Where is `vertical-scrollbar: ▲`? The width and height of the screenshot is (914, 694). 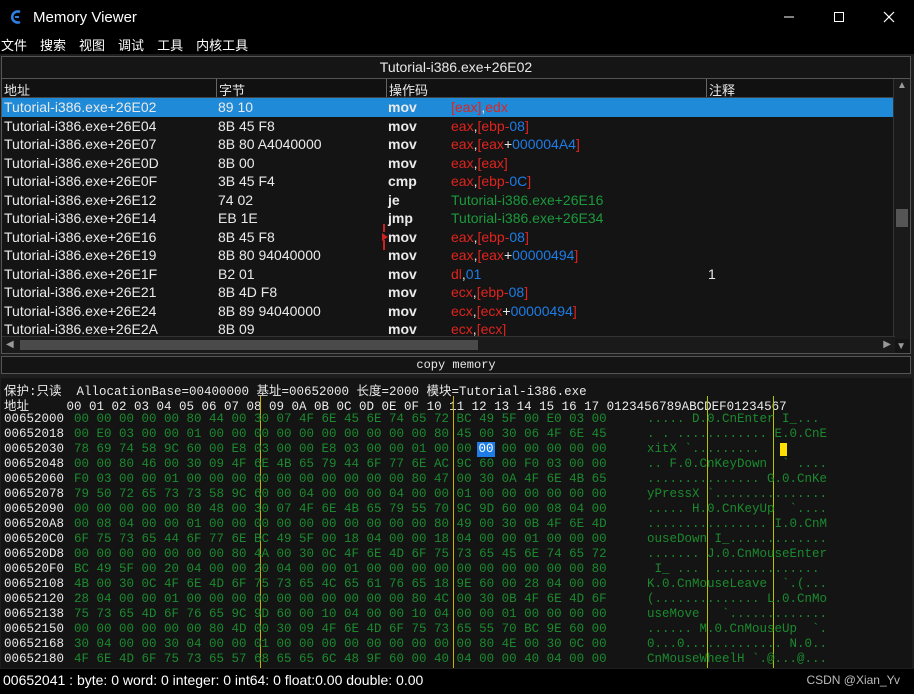
vertical-scrollbar: ▲ is located at coordinates (901, 209).